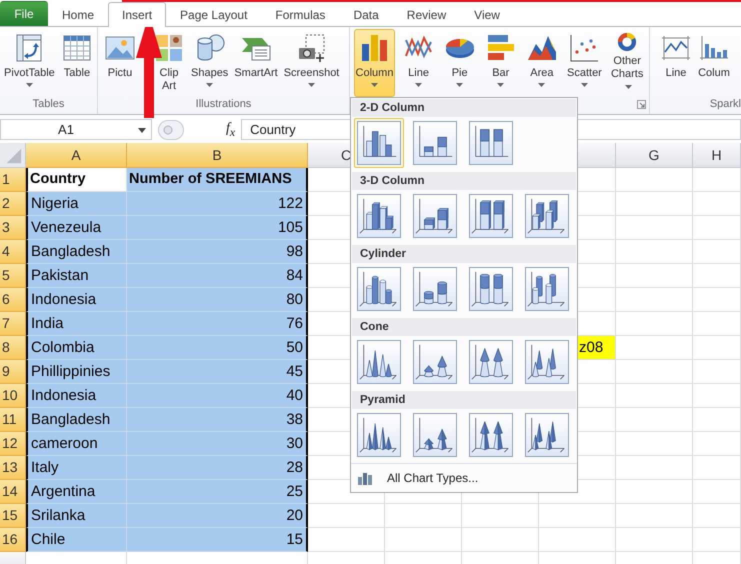 Image resolution: width=741 pixels, height=564 pixels. I want to click on ribbon-button: Colum, so click(714, 63).